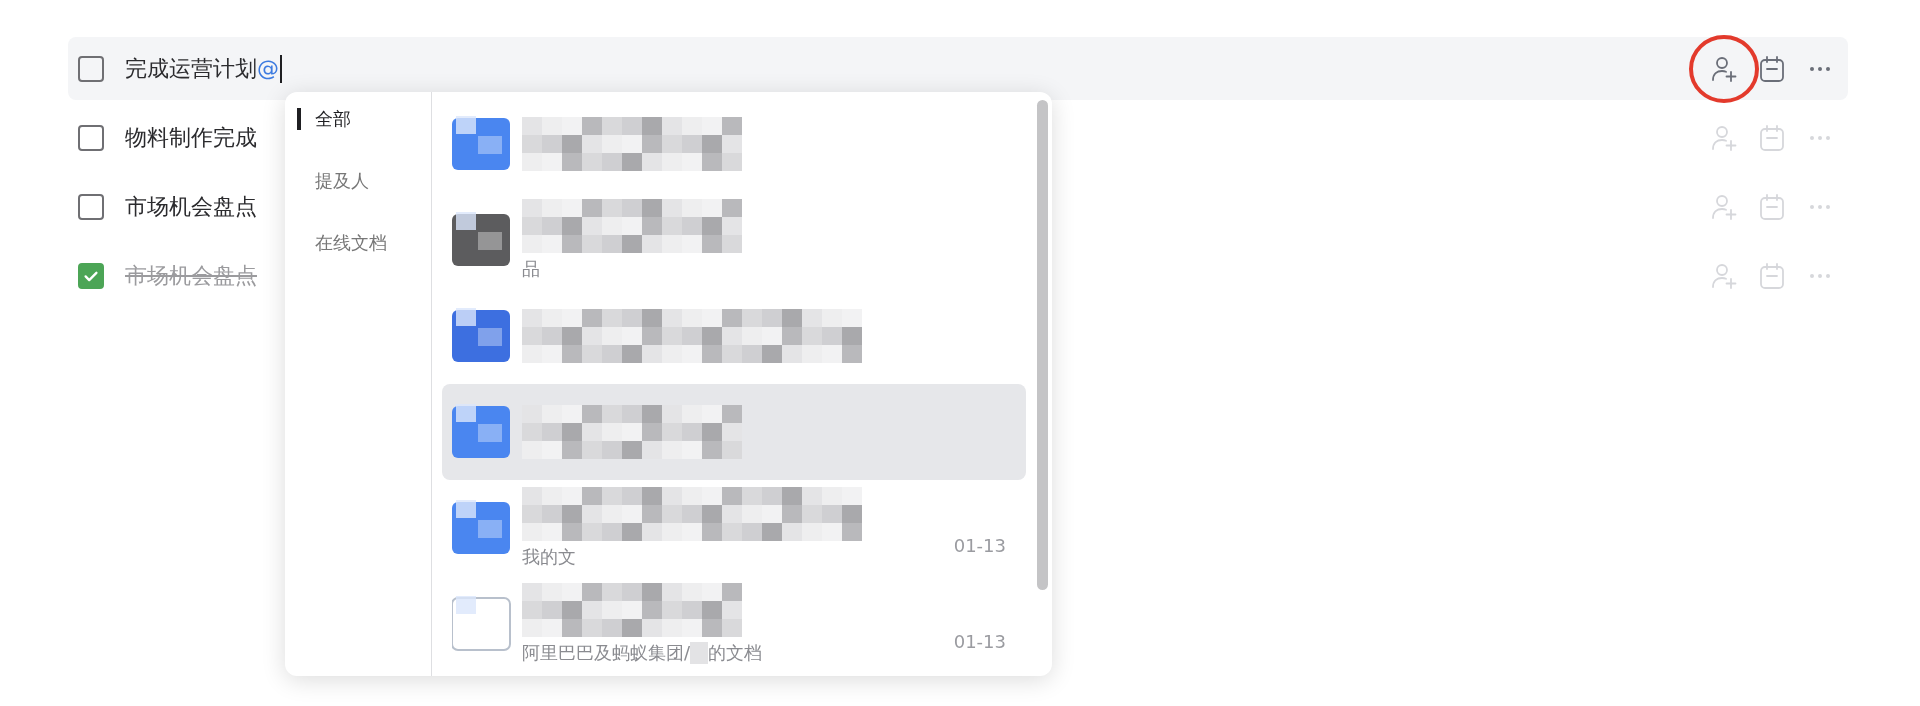 The width and height of the screenshot is (1920, 706). Describe the element at coordinates (1042, 345) in the screenshot. I see `scrollbar` at that location.